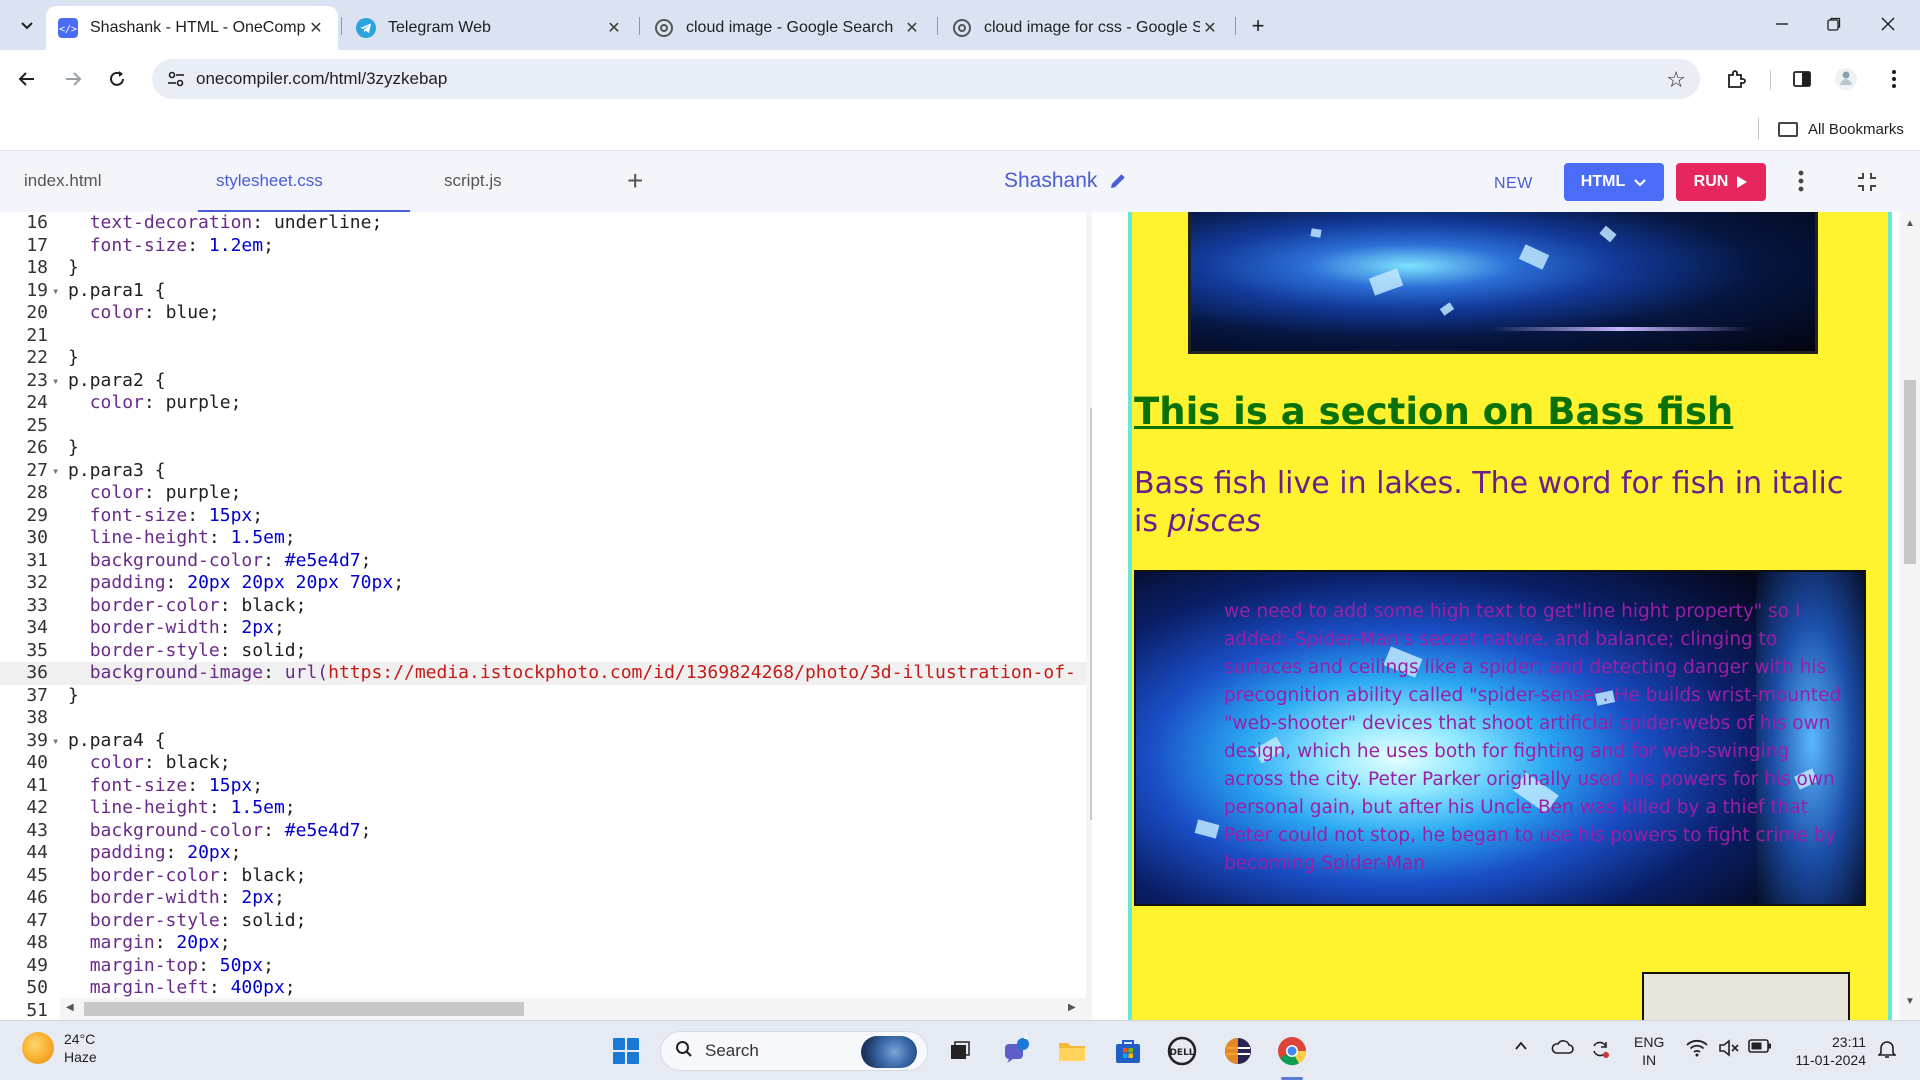 The width and height of the screenshot is (1920, 1080). I want to click on restore-button, so click(1834, 24).